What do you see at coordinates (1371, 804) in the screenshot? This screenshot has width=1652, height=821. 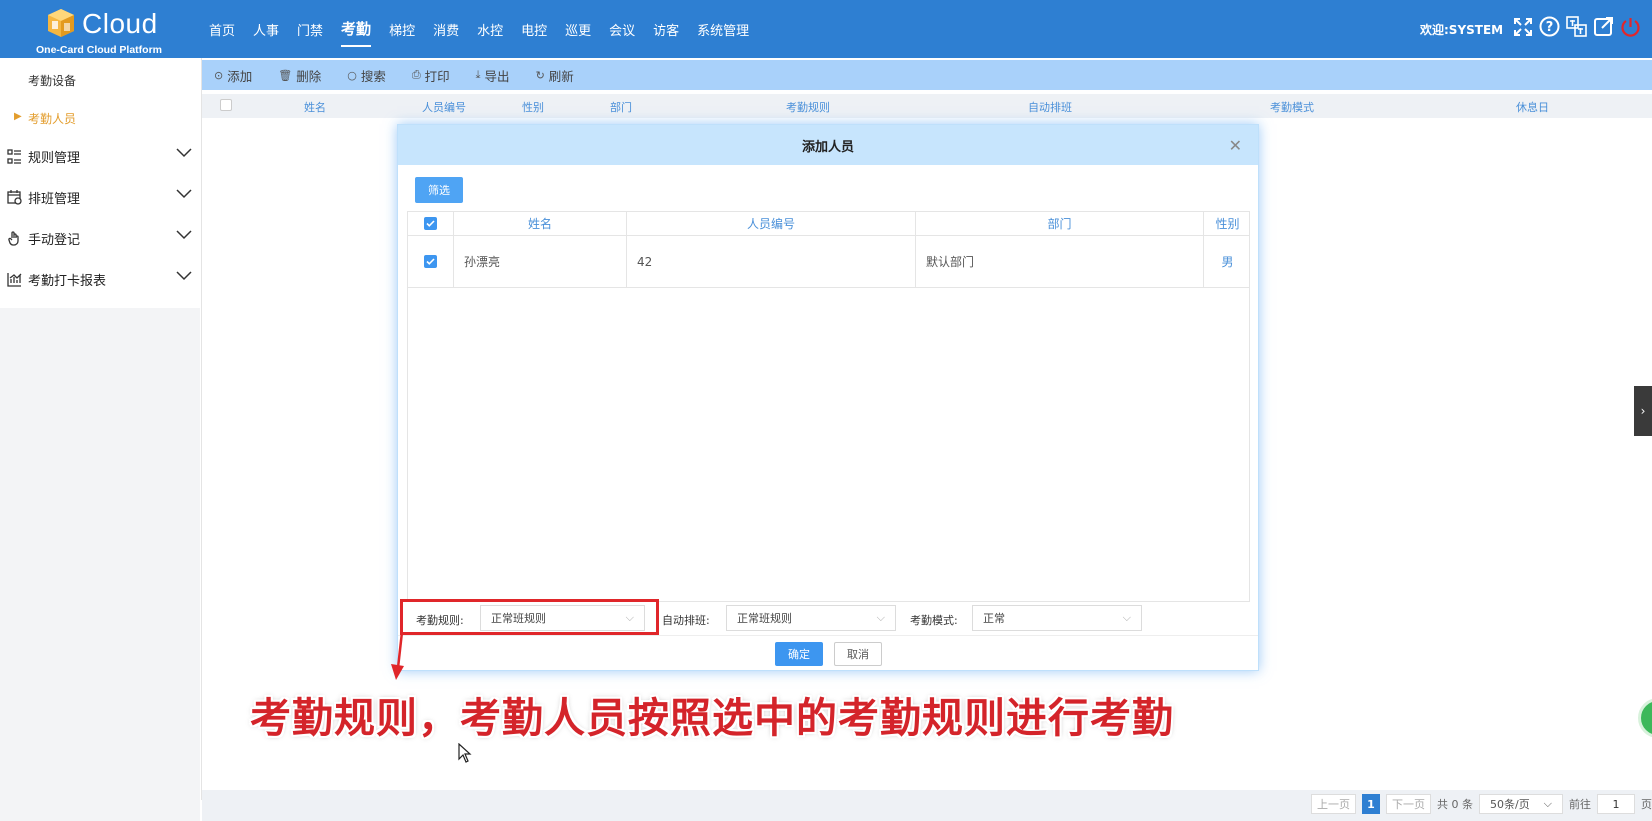 I see `page-number: 1` at bounding box center [1371, 804].